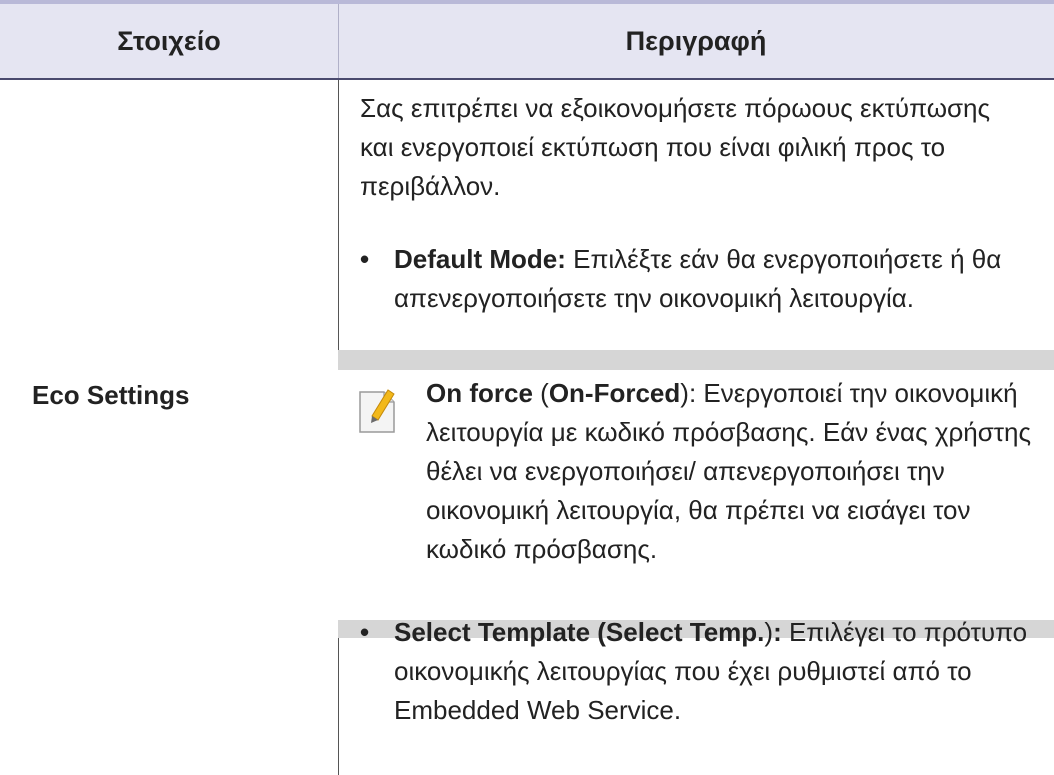 The height and width of the screenshot is (775, 1054). Describe the element at coordinates (479, 393) in the screenshot. I see `note-term-on-force: On force` at that location.